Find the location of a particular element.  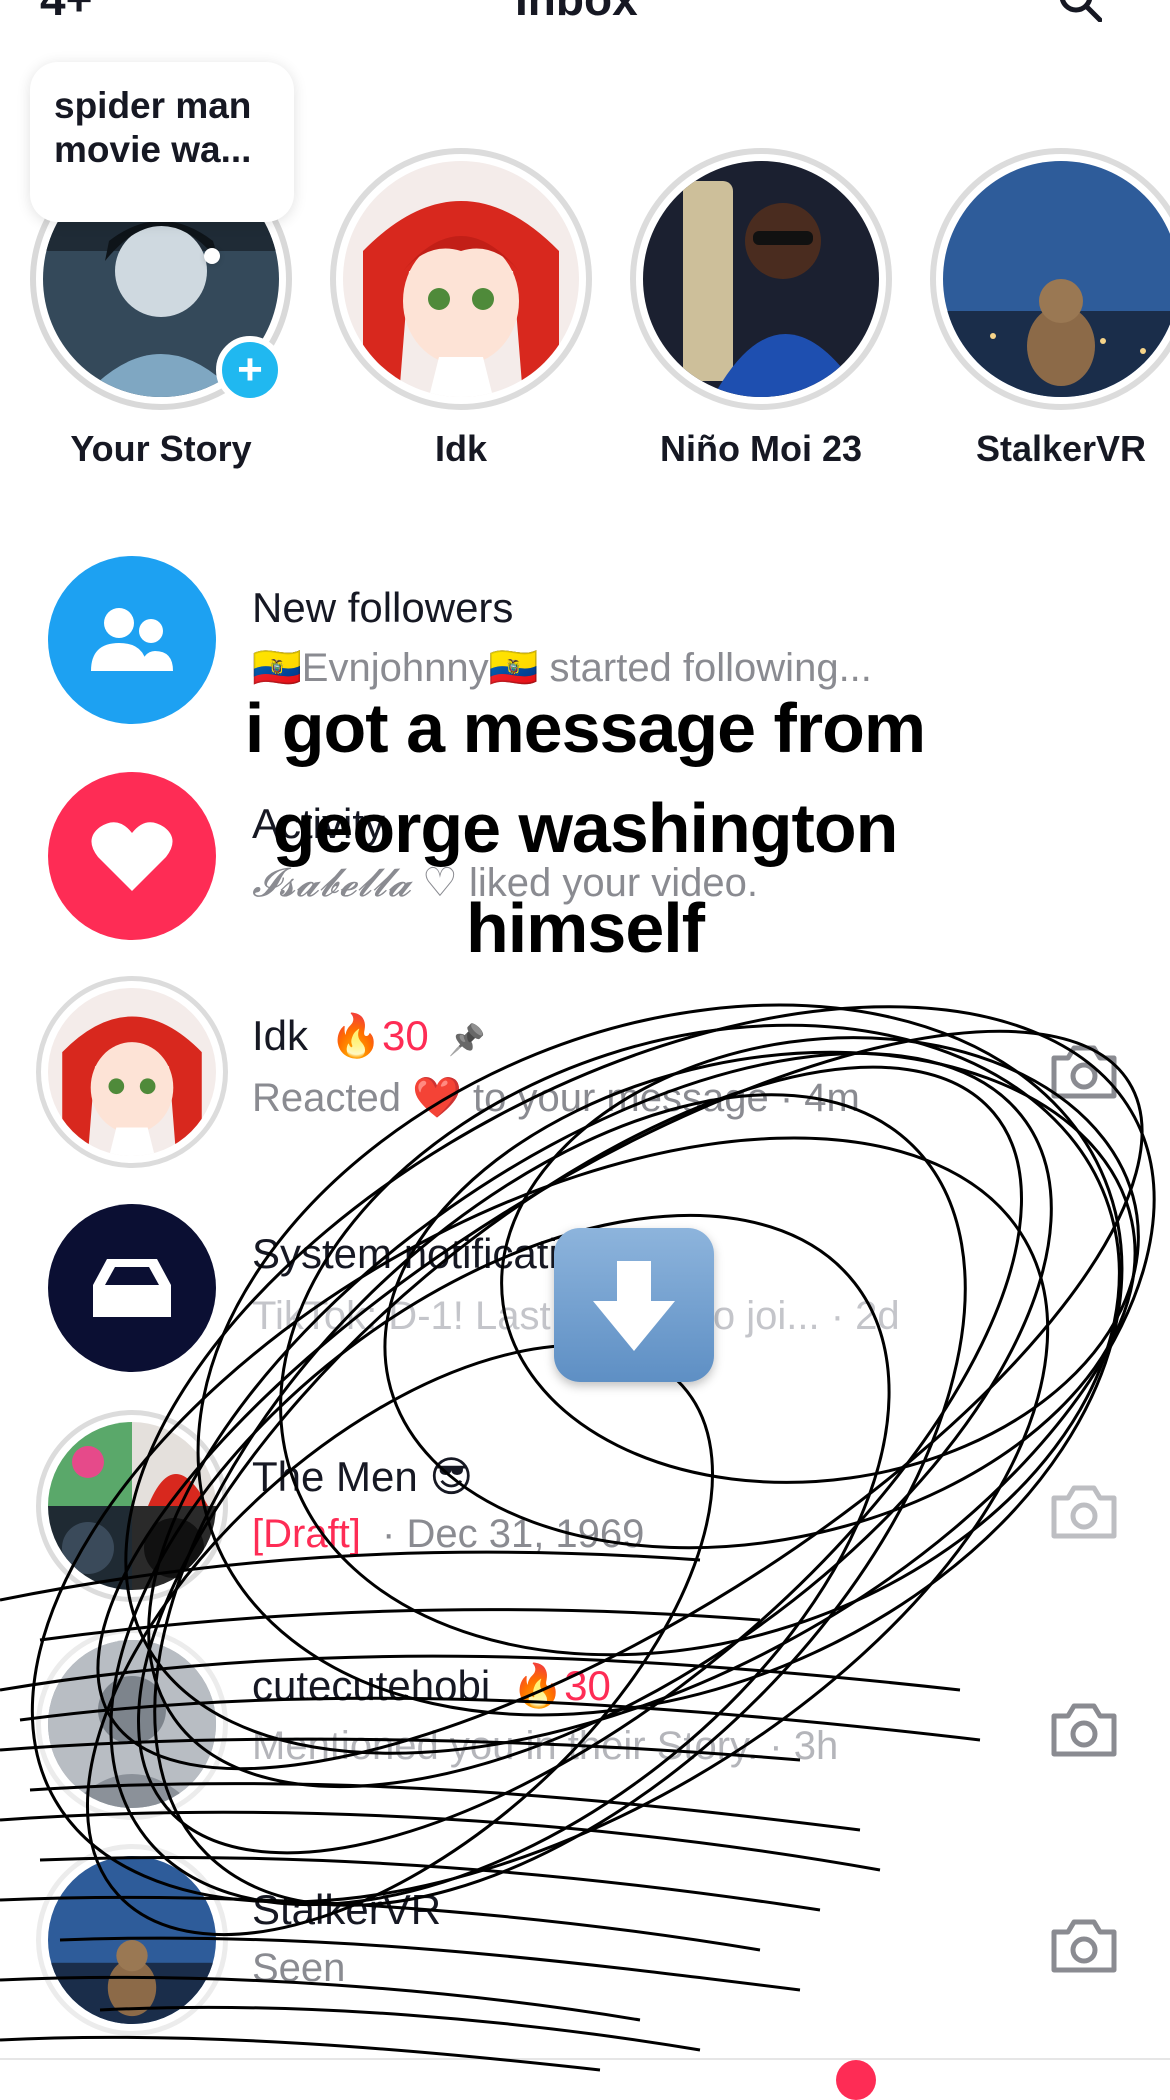

top-bar: 4+ Inbox is located at coordinates (585, 15).